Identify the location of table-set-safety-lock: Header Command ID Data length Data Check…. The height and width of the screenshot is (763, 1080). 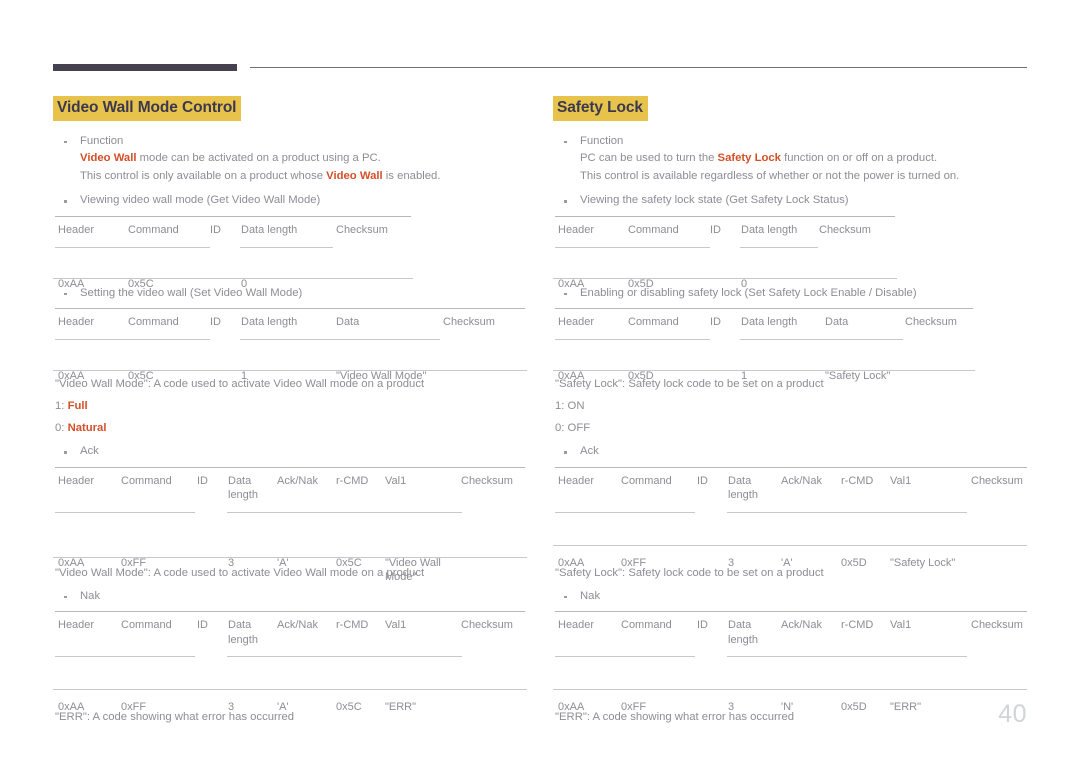
(790, 345).